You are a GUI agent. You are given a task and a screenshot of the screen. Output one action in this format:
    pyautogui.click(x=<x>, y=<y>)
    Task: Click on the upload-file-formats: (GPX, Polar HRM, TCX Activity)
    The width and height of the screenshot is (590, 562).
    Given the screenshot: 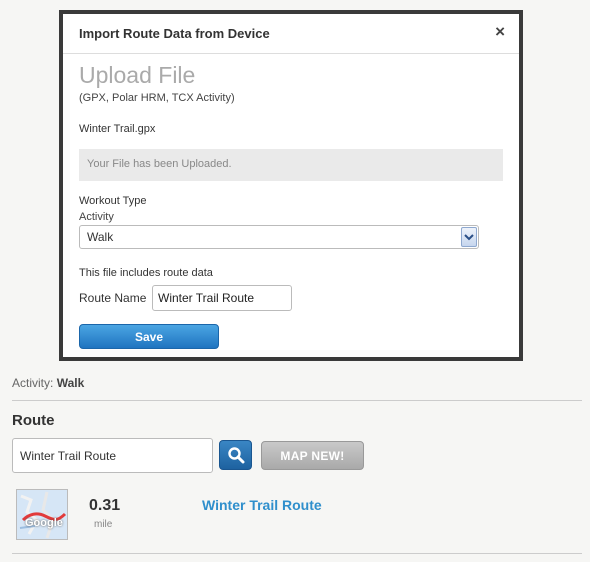 What is the action you would take?
    pyautogui.click(x=157, y=98)
    